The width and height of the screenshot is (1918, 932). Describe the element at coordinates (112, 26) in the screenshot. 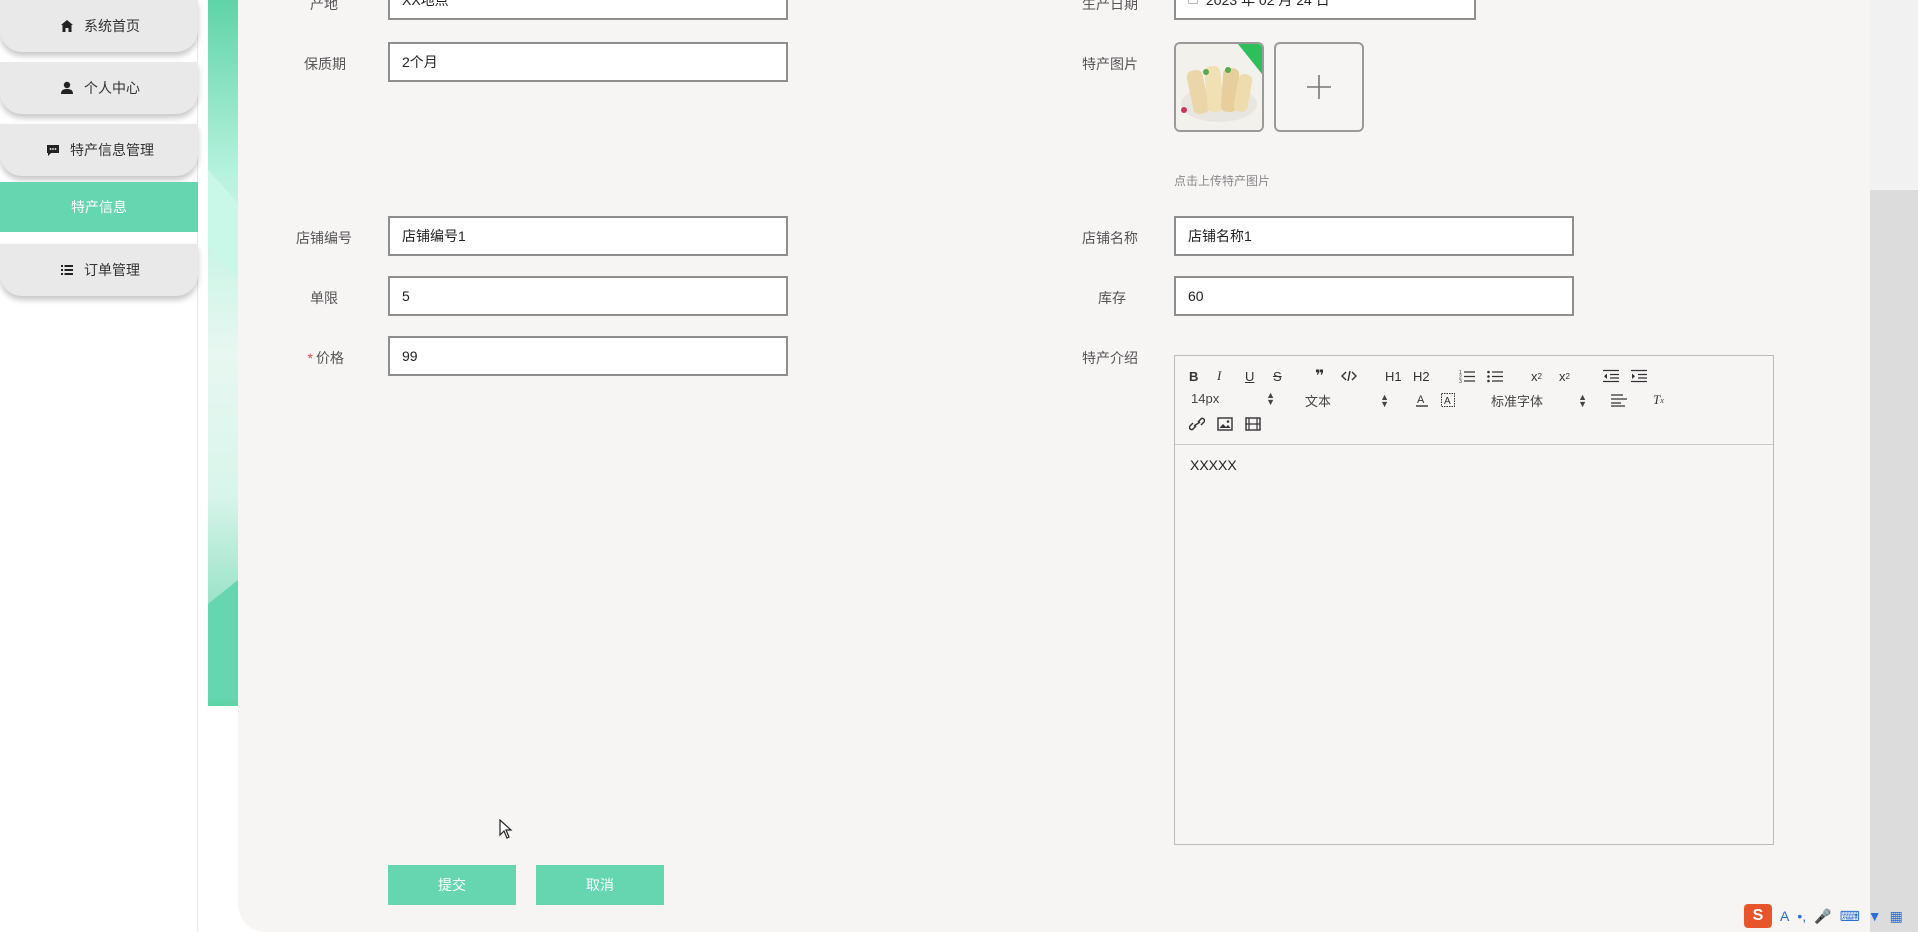

I see `sidebar-item-label: 系统首页` at that location.